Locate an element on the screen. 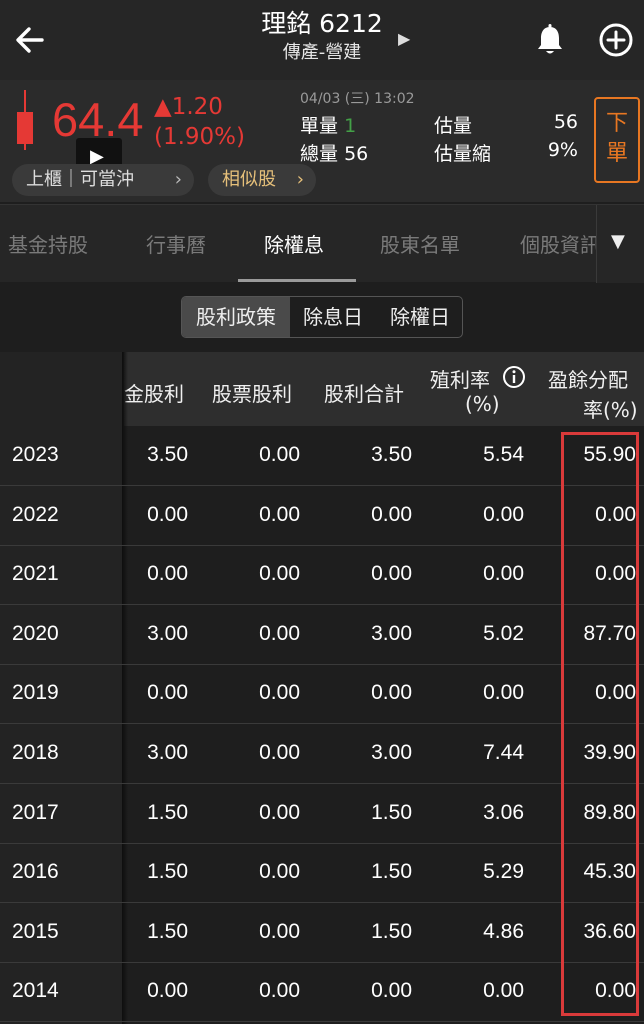 The width and height of the screenshot is (644, 1024). cell-year: 2017 is located at coordinates (35, 812).